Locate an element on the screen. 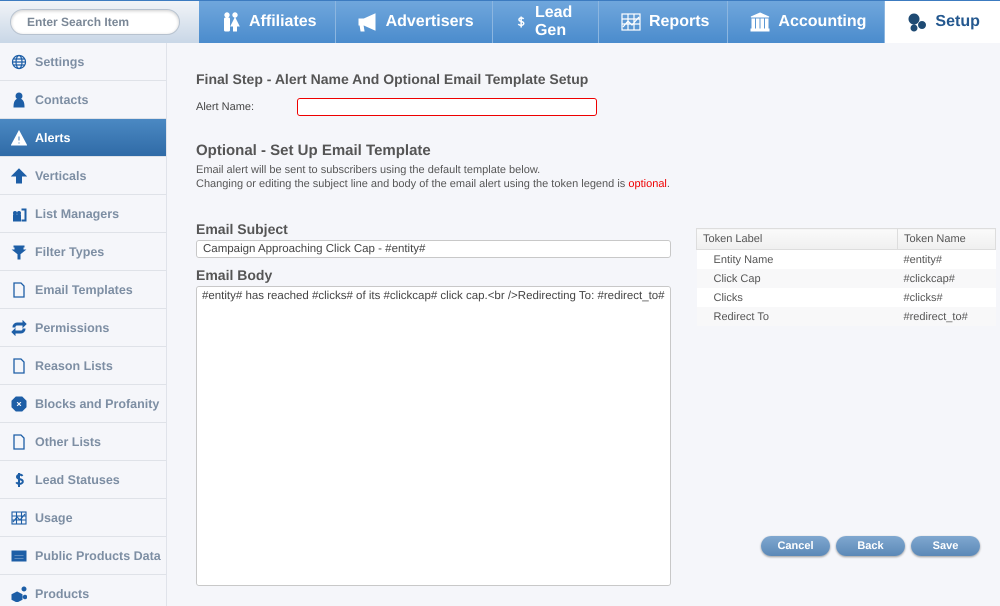  description-text: Changing or editing the subject line and body of the email alert using the token legend is optional. is located at coordinates (433, 184).